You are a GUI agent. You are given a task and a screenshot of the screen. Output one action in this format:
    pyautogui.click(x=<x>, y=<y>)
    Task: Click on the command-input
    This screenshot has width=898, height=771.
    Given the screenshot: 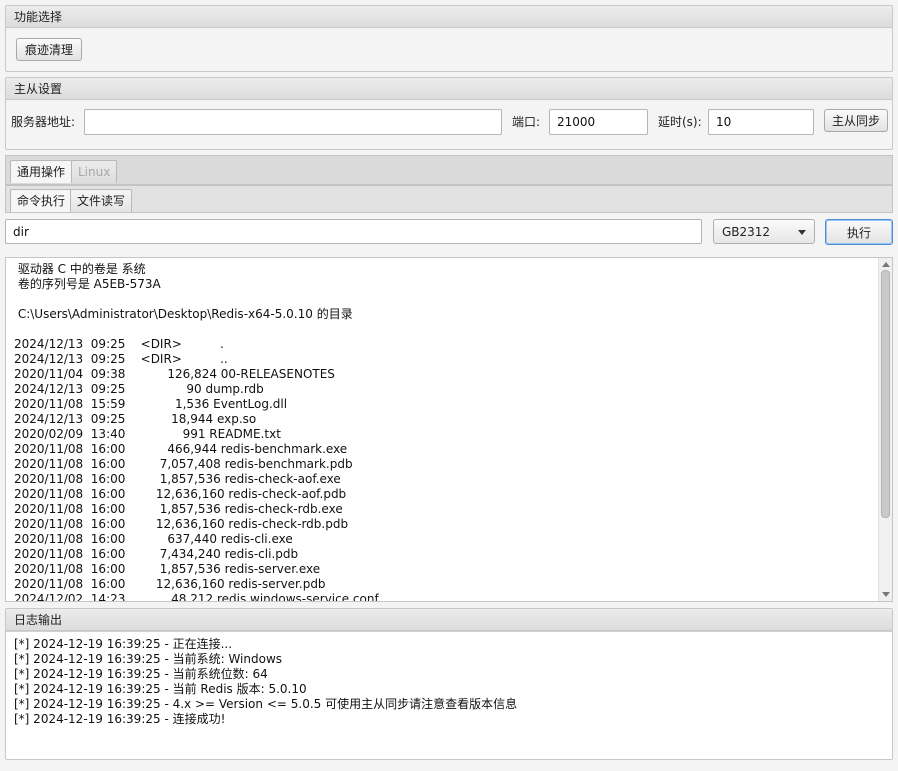 What is the action you would take?
    pyautogui.click(x=353, y=231)
    